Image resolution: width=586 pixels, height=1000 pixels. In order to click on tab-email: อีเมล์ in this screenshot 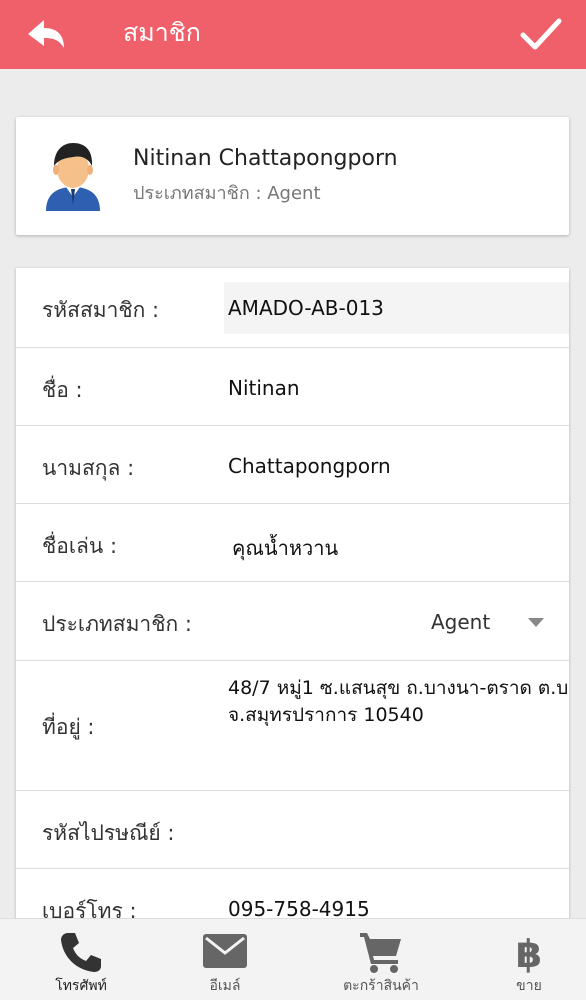, I will do `click(225, 959)`.